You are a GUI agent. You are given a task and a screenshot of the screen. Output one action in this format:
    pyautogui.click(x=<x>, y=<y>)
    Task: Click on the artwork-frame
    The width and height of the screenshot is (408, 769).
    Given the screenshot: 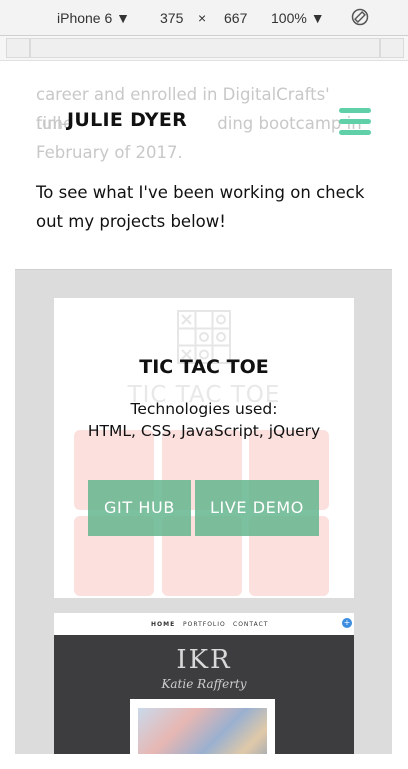 What is the action you would take?
    pyautogui.click(x=202, y=726)
    